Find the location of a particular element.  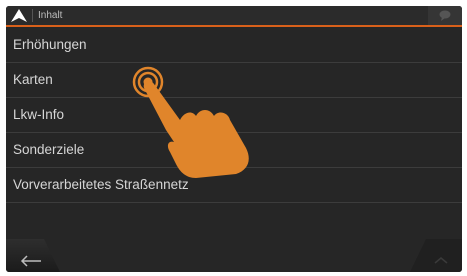

menu-item-label: Karten is located at coordinates (33, 79).